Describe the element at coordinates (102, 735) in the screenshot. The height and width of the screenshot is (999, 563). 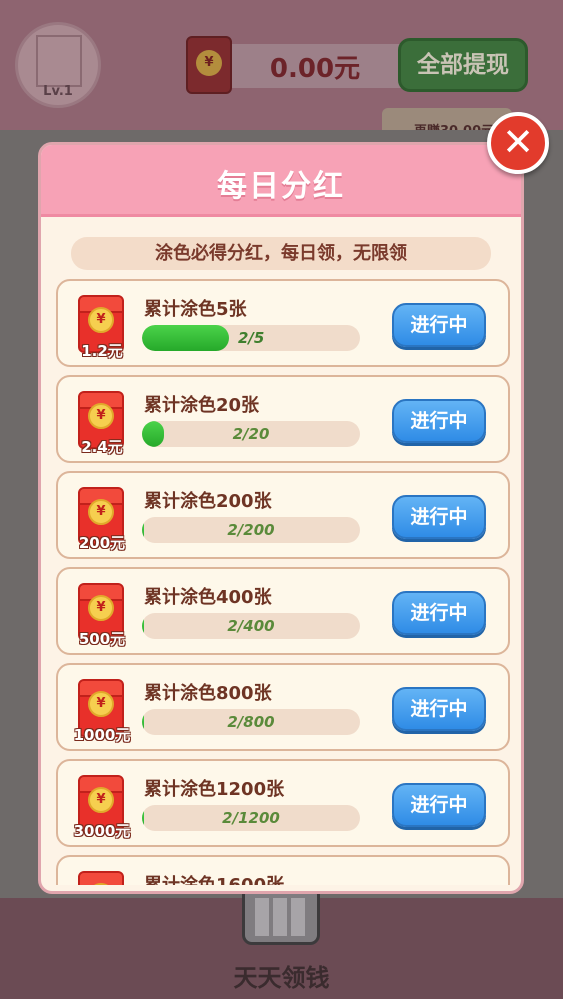
I see `reward-amount: 1000元` at that location.